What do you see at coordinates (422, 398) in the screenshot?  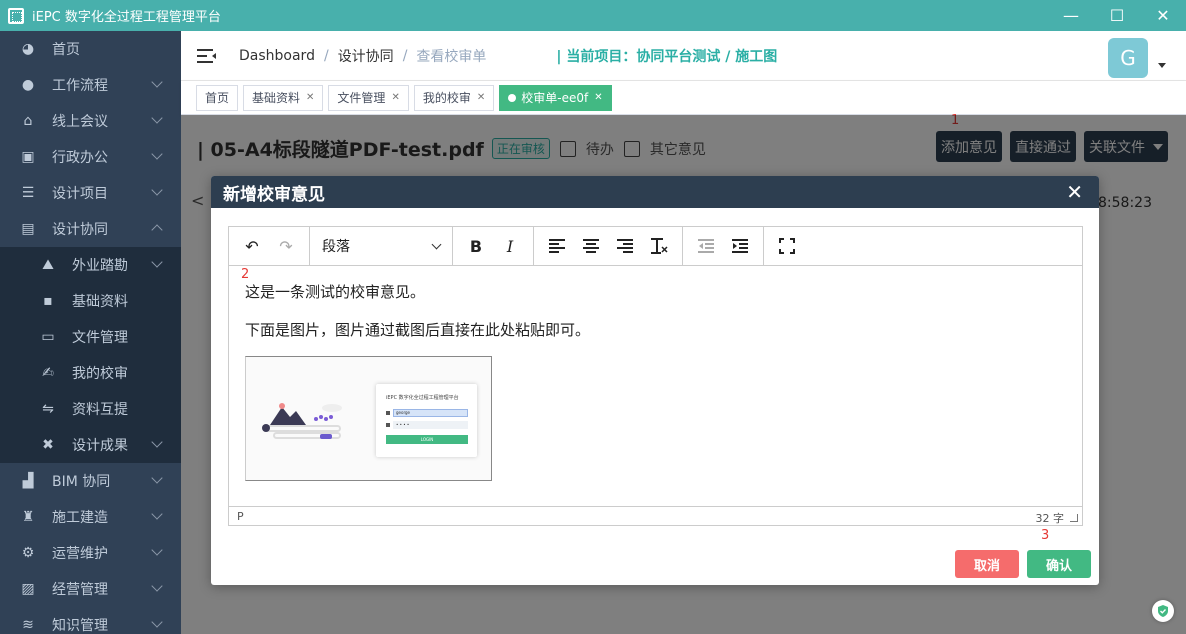 I see `thumbnail-title: iEPC 数字化全过程工程管理平台` at bounding box center [422, 398].